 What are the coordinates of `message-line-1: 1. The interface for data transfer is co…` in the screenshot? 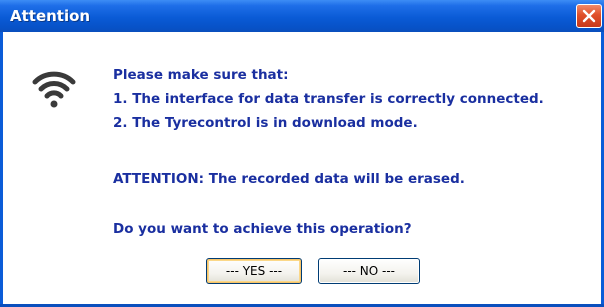 It's located at (328, 99).